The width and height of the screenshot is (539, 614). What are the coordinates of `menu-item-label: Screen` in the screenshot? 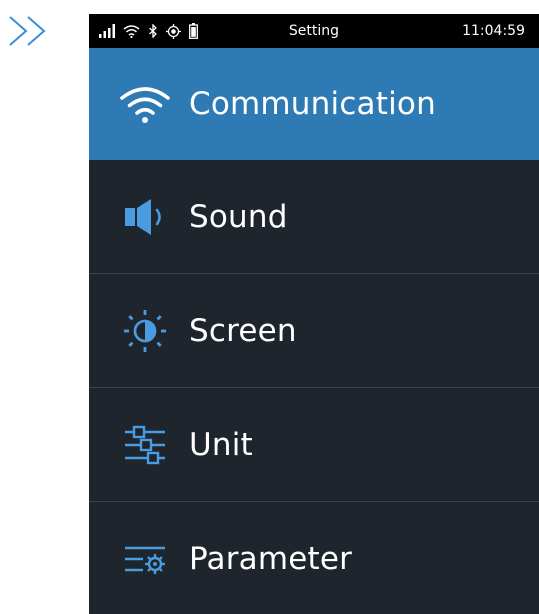 It's located at (243, 330).